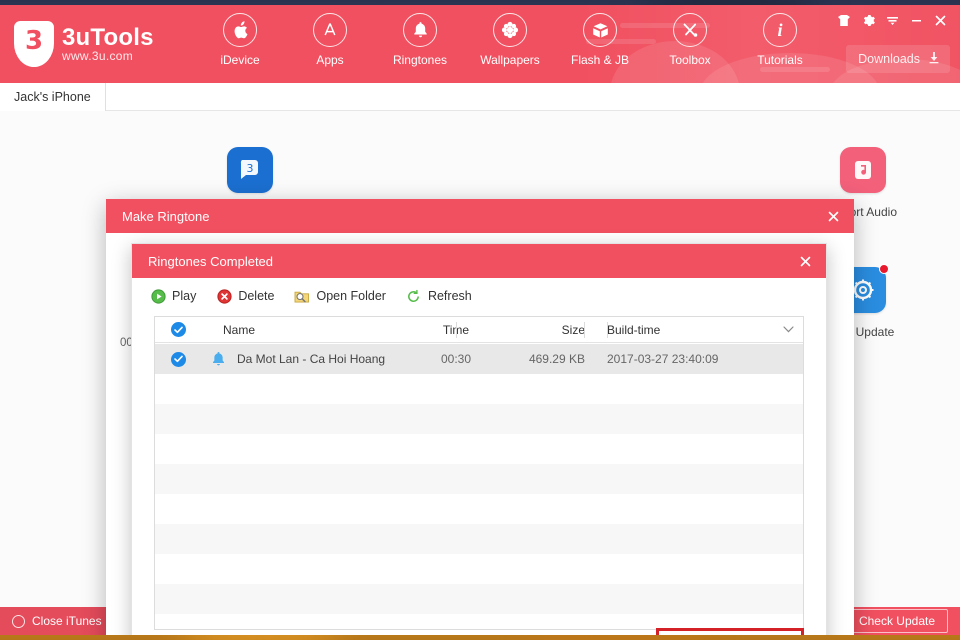 Image resolution: width=960 pixels, height=640 pixels. I want to click on nav-label: iDevice, so click(240, 60).